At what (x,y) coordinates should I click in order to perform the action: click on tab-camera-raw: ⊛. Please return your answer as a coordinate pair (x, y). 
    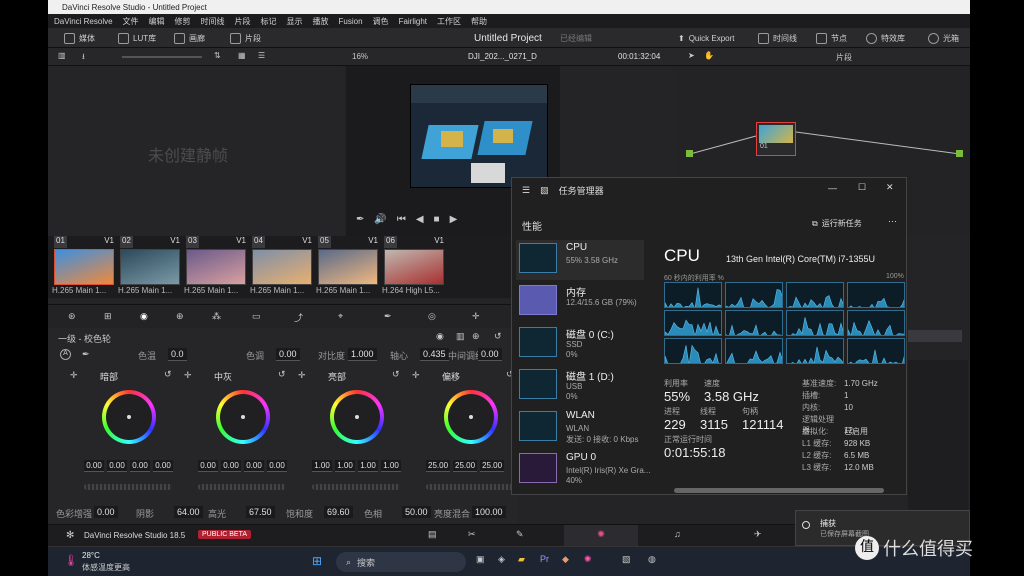
    Looking at the image, I should click on (72, 316).